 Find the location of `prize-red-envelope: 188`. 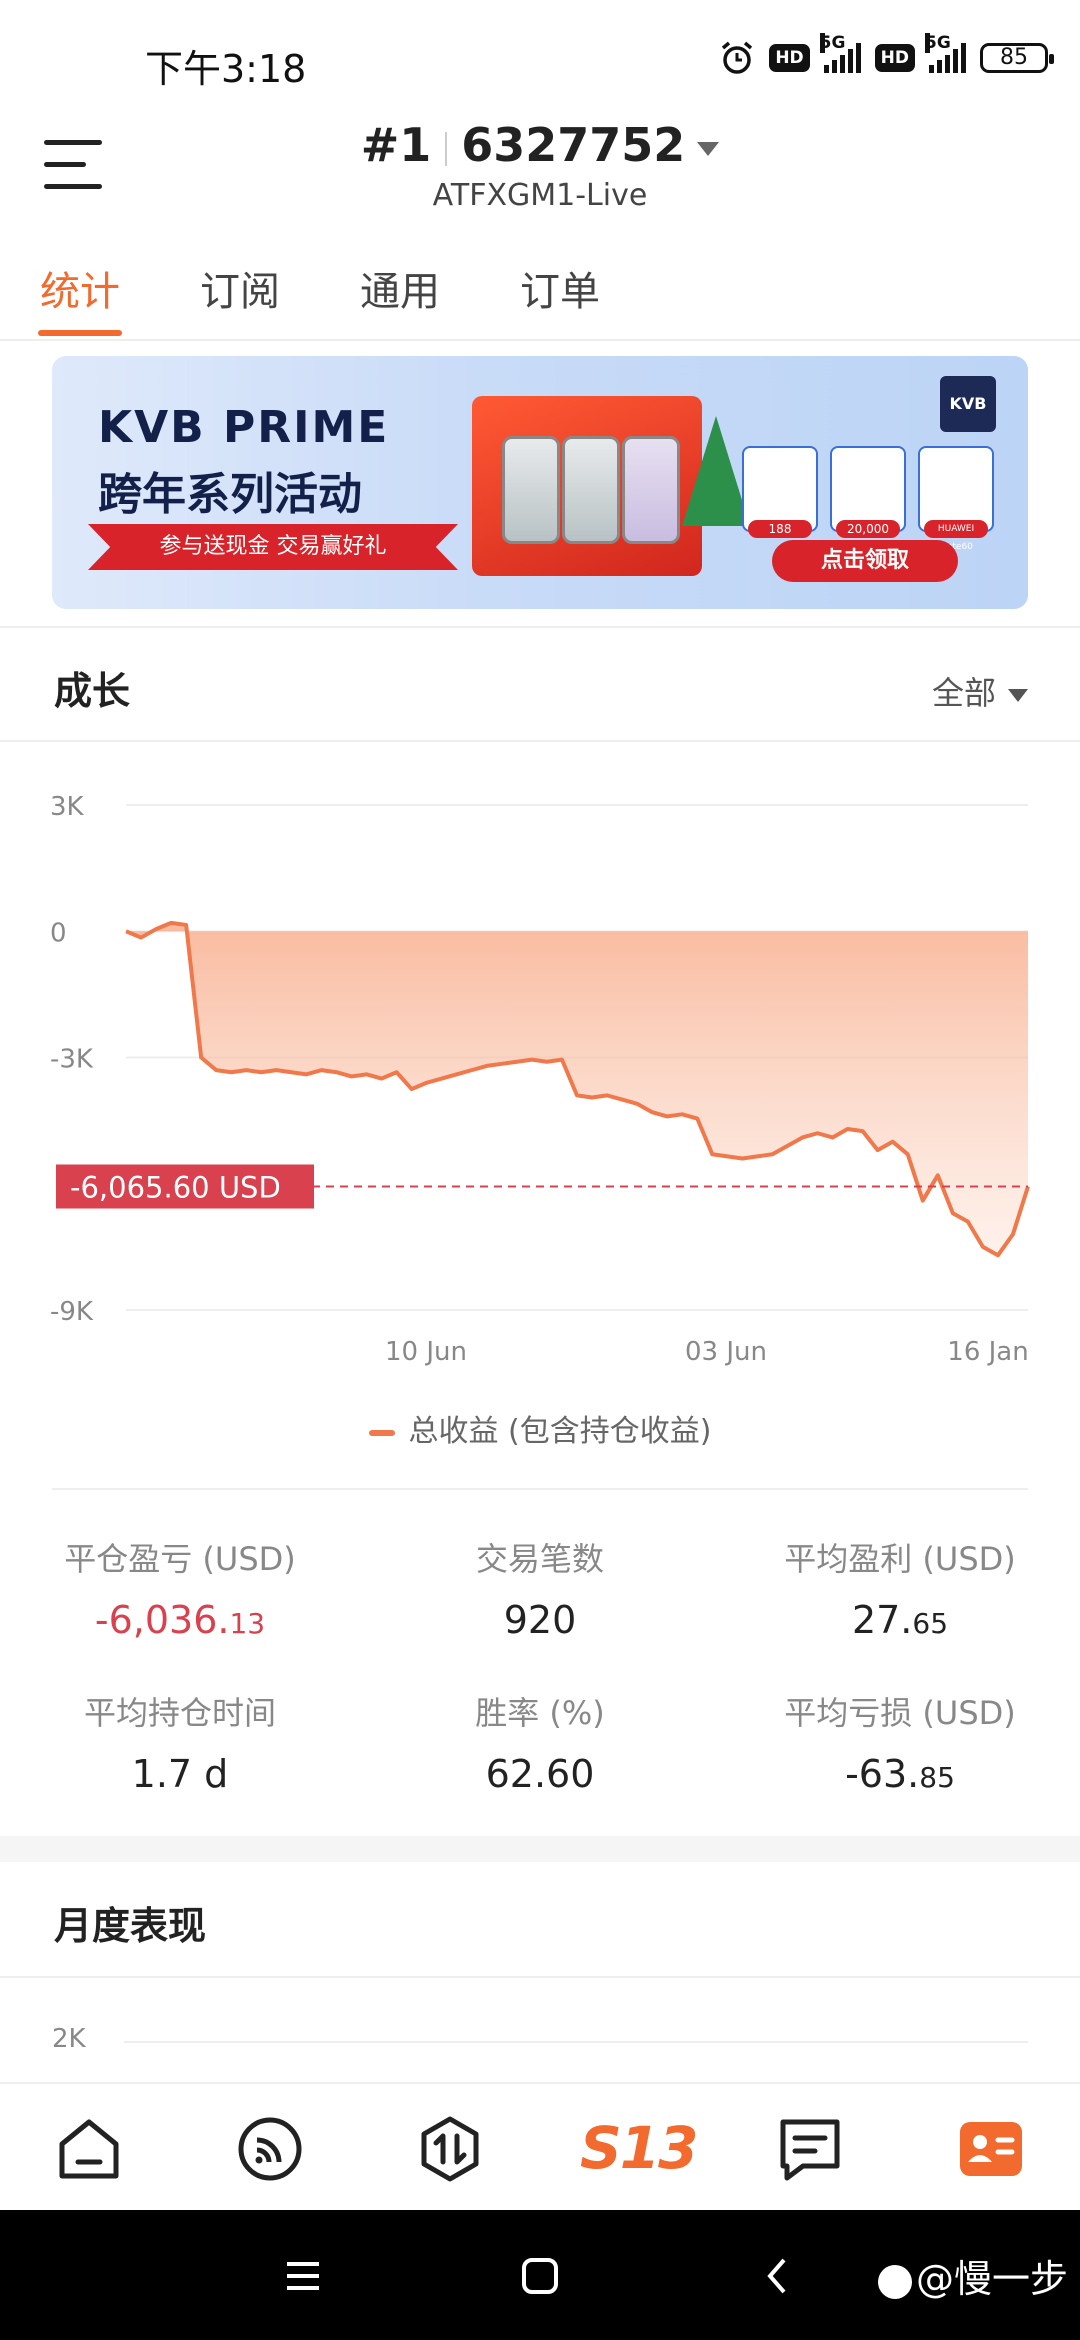

prize-red-envelope: 188 is located at coordinates (780, 492).